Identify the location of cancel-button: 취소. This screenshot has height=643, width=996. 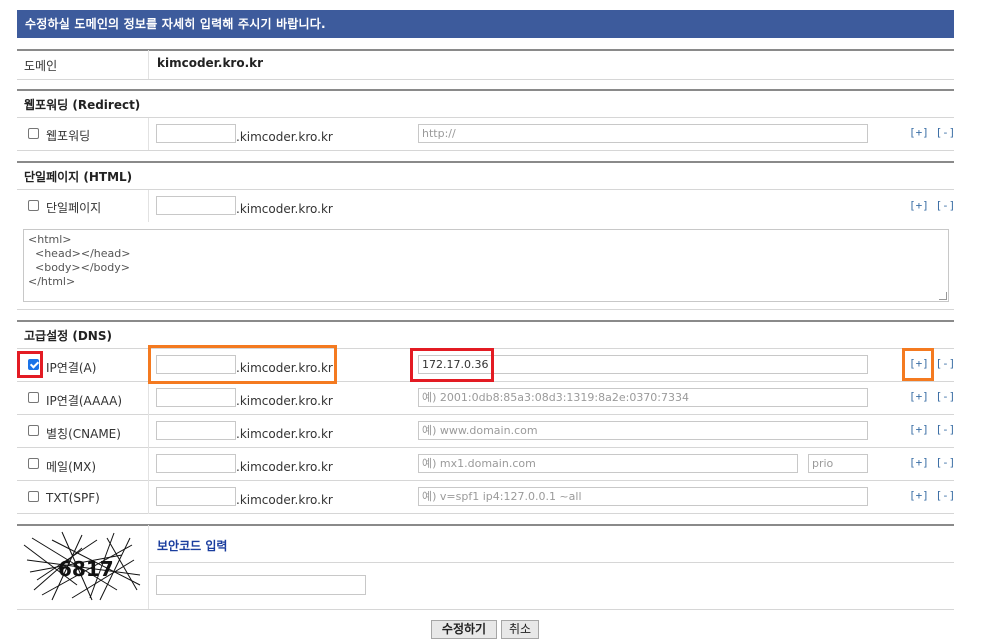
(520, 629).